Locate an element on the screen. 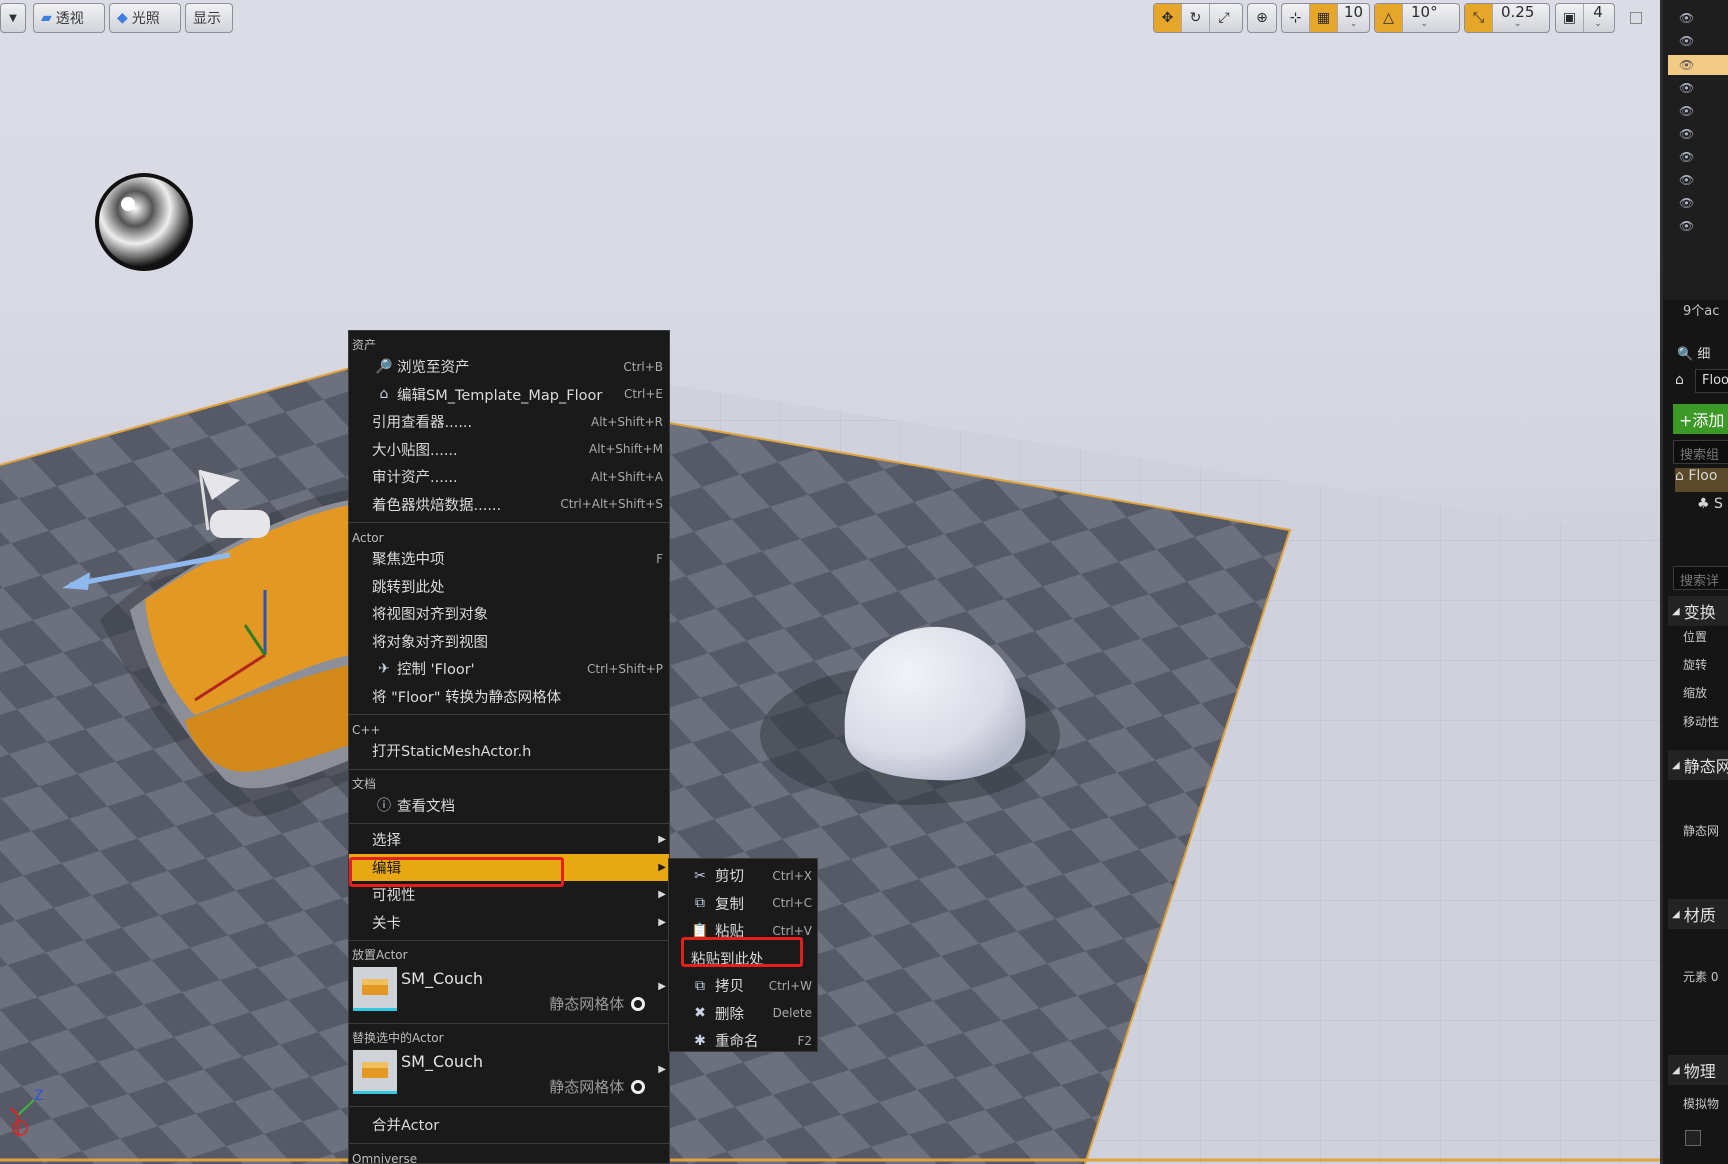 The height and width of the screenshot is (1164, 1728). menu-item-actor-4: ✈ 控制 'Floor' Ctrl+Shift+P is located at coordinates (509, 669).